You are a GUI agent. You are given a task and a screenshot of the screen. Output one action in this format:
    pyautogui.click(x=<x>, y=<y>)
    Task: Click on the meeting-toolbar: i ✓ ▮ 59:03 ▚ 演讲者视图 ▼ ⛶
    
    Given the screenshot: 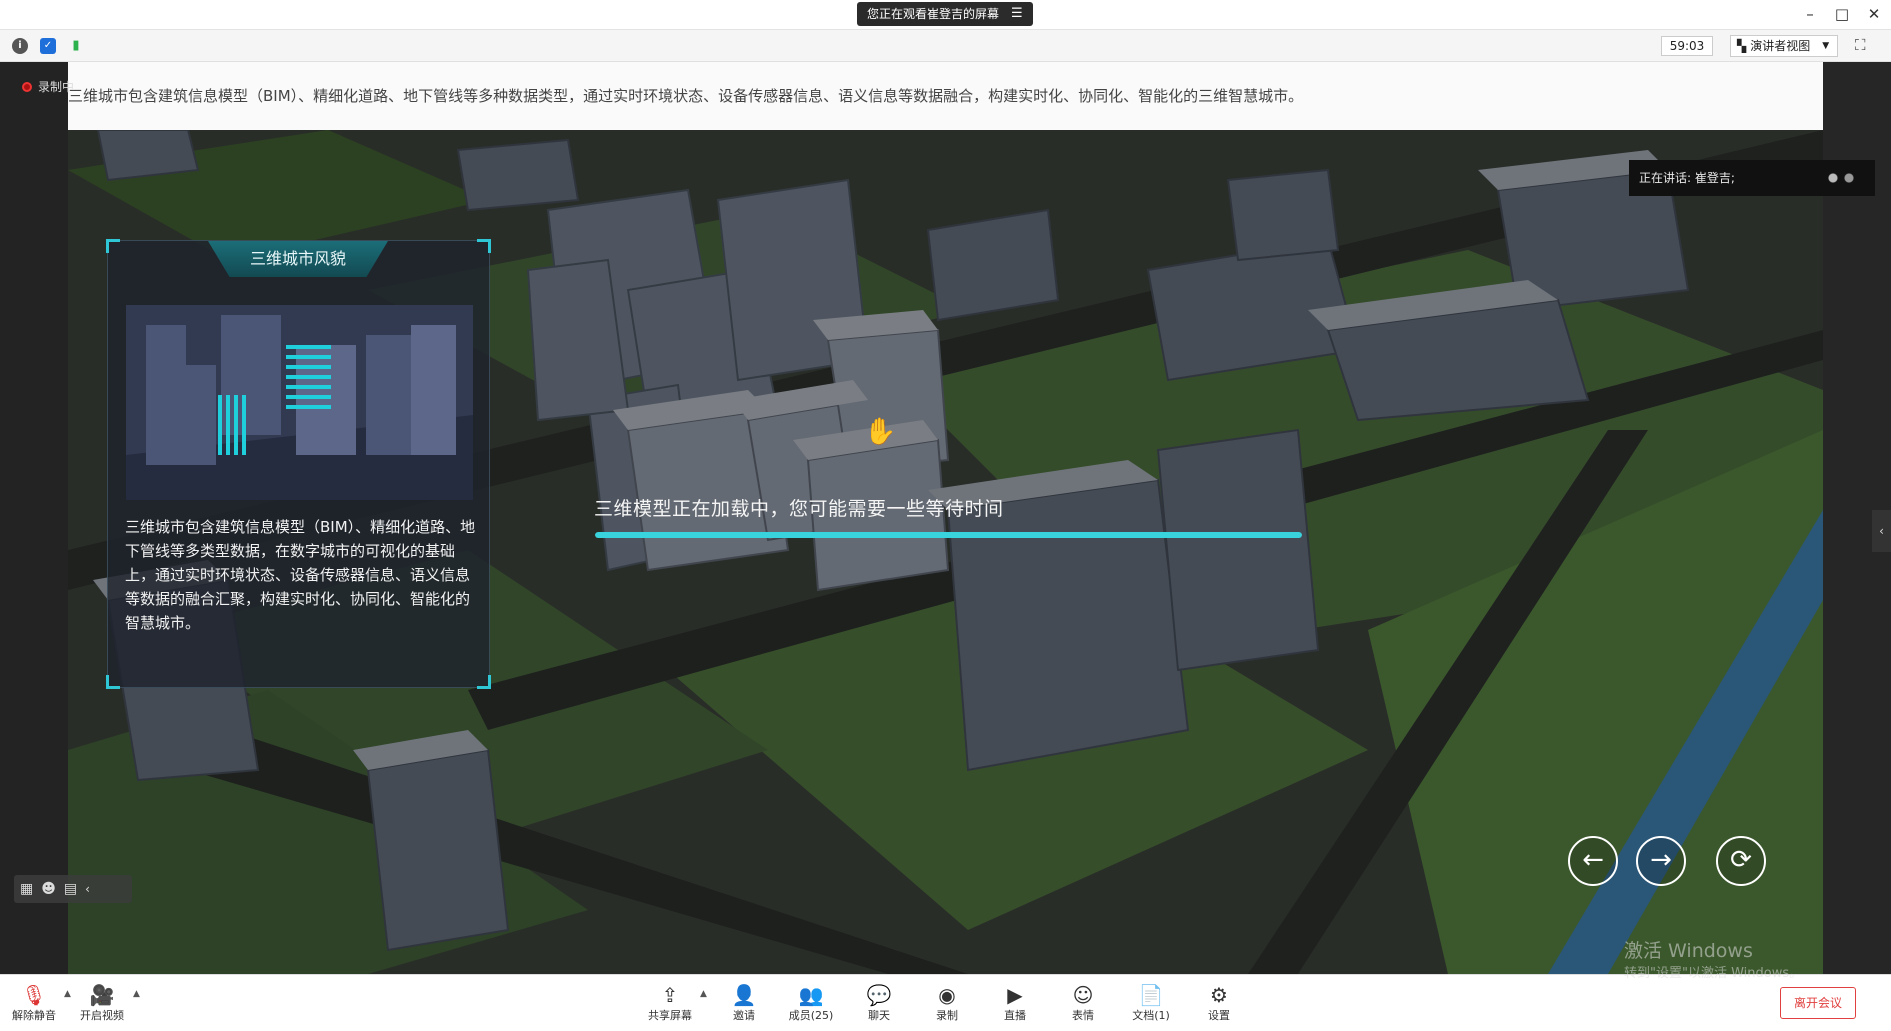 What is the action you would take?
    pyautogui.click(x=945, y=46)
    